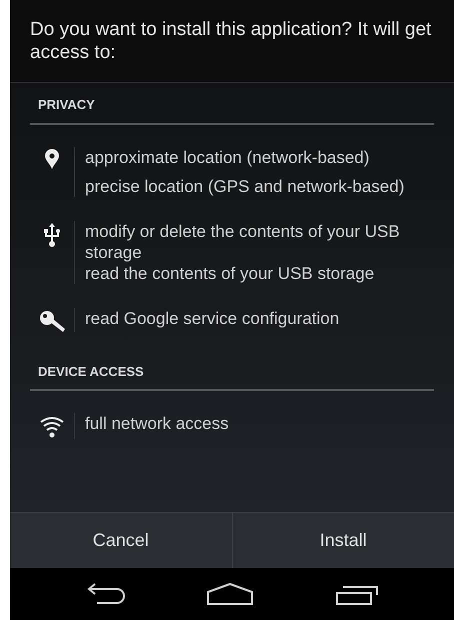  What do you see at coordinates (52, 321) in the screenshot?
I see `key-icon` at bounding box center [52, 321].